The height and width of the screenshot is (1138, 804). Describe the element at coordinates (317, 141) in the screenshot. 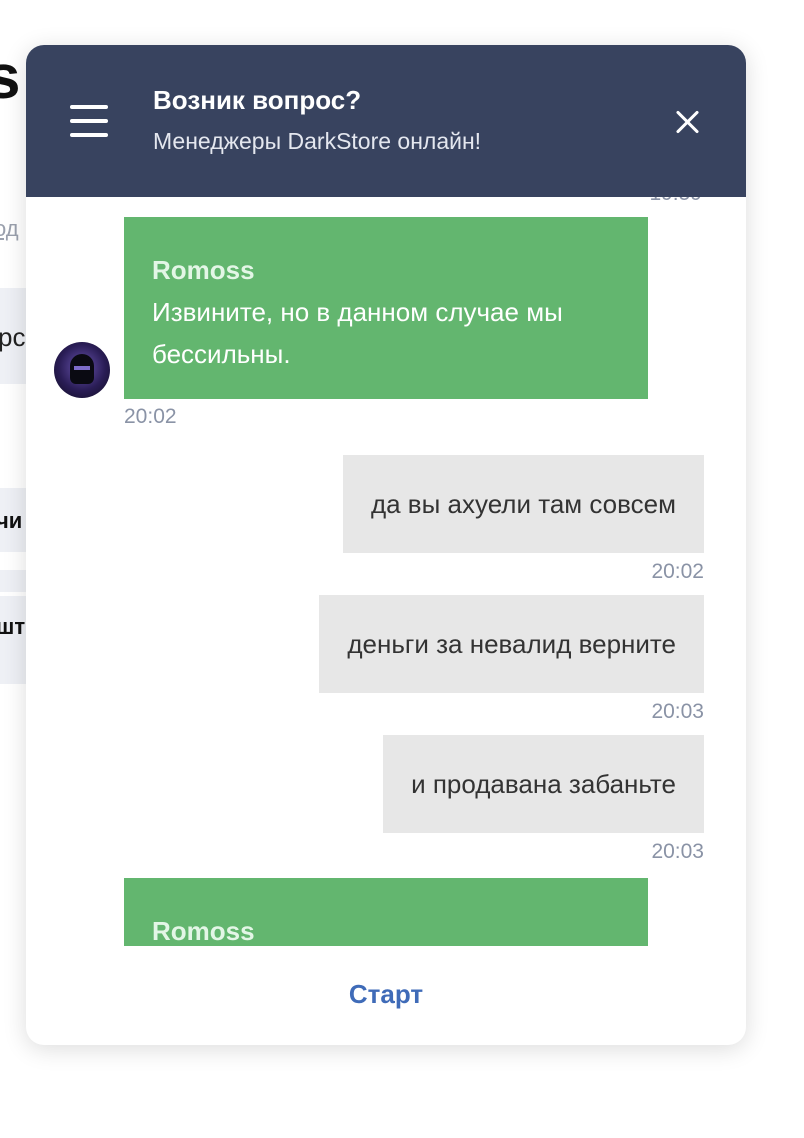

I see `chat-subtitle: Менеджеры DarkStore онлайн!` at that location.